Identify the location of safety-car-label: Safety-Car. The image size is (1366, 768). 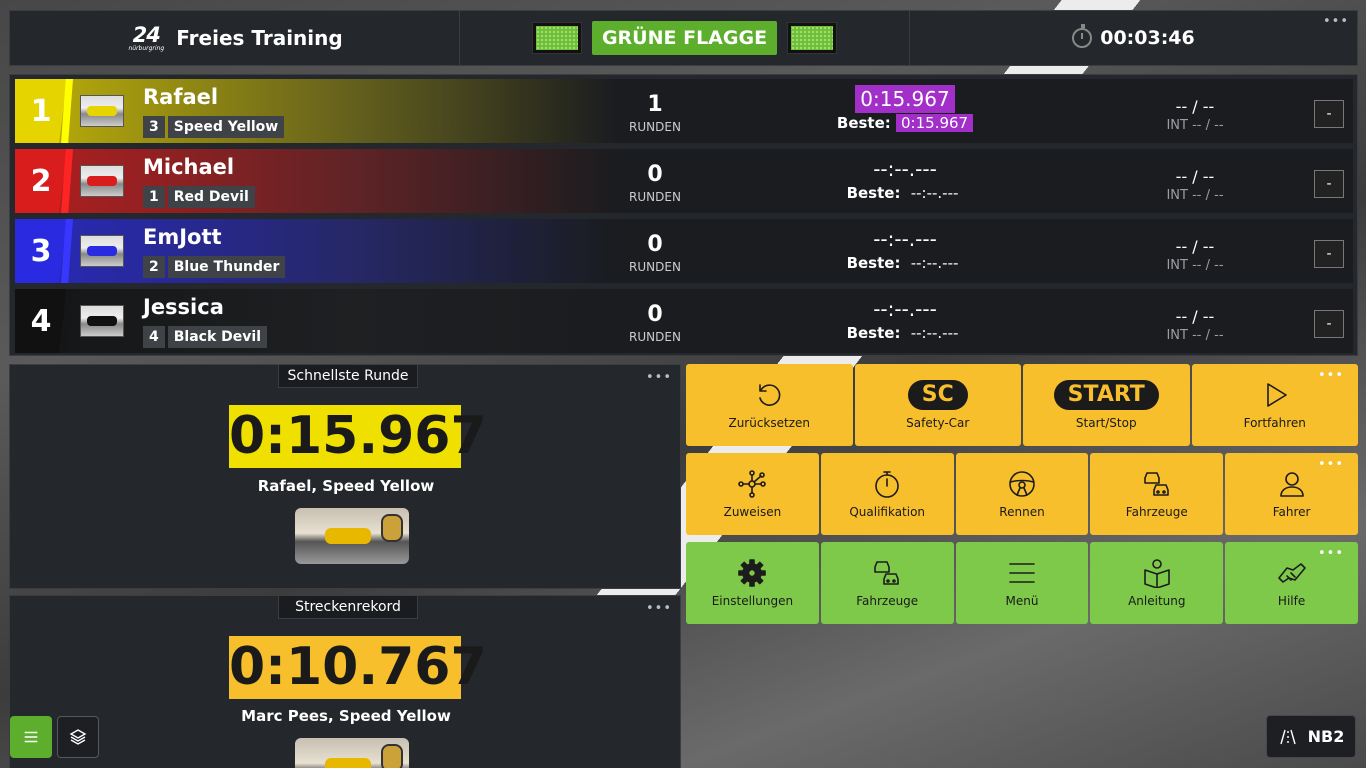
(938, 423).